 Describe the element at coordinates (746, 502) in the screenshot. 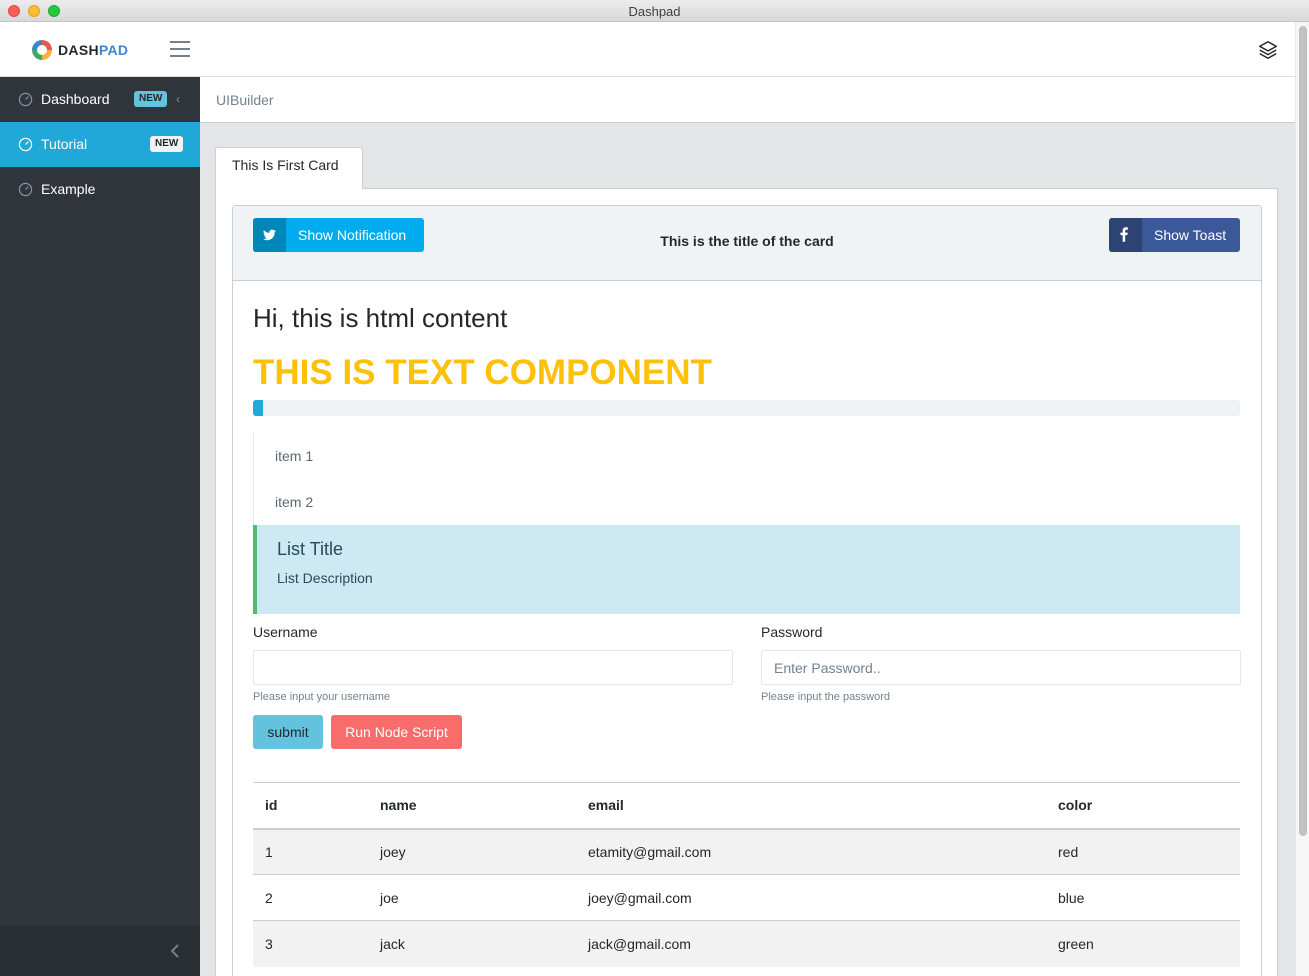

I see `list-item: item 2` at that location.